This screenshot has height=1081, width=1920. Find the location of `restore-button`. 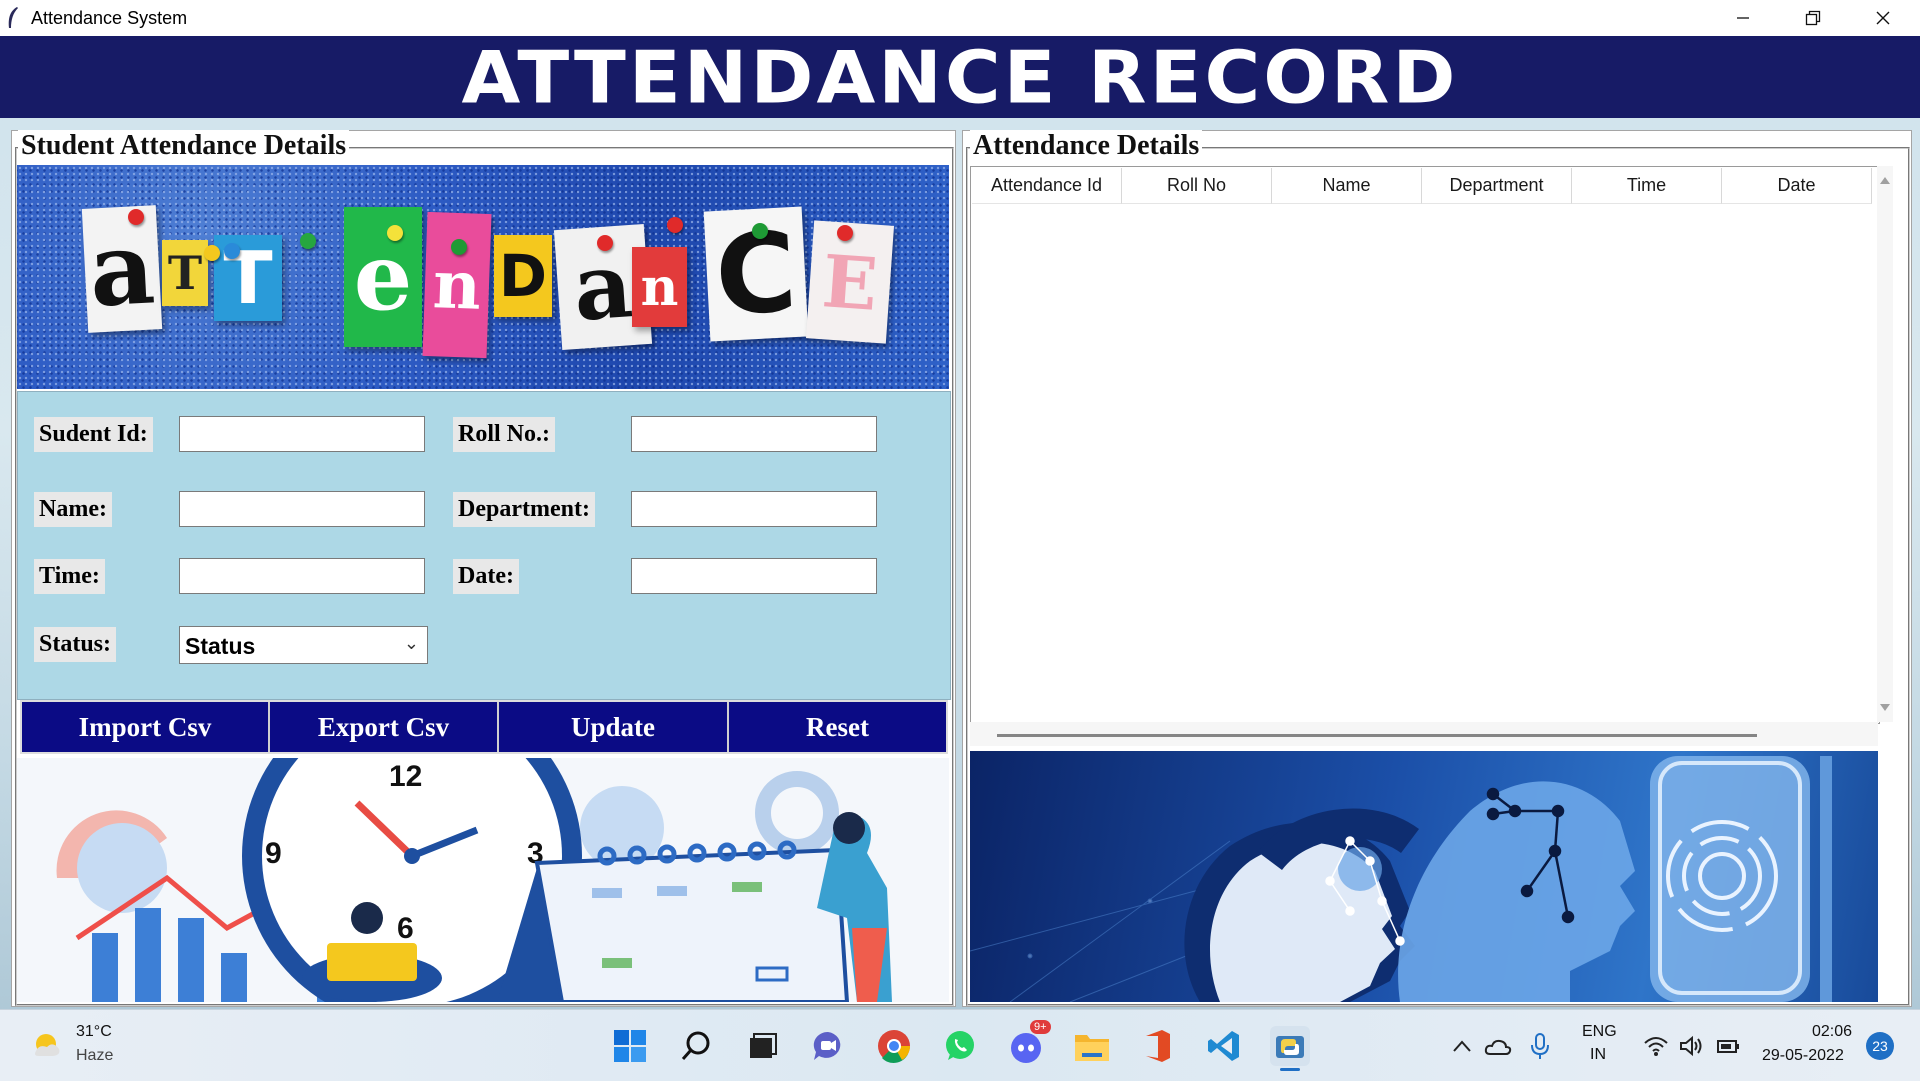

restore-button is located at coordinates (1813, 18).